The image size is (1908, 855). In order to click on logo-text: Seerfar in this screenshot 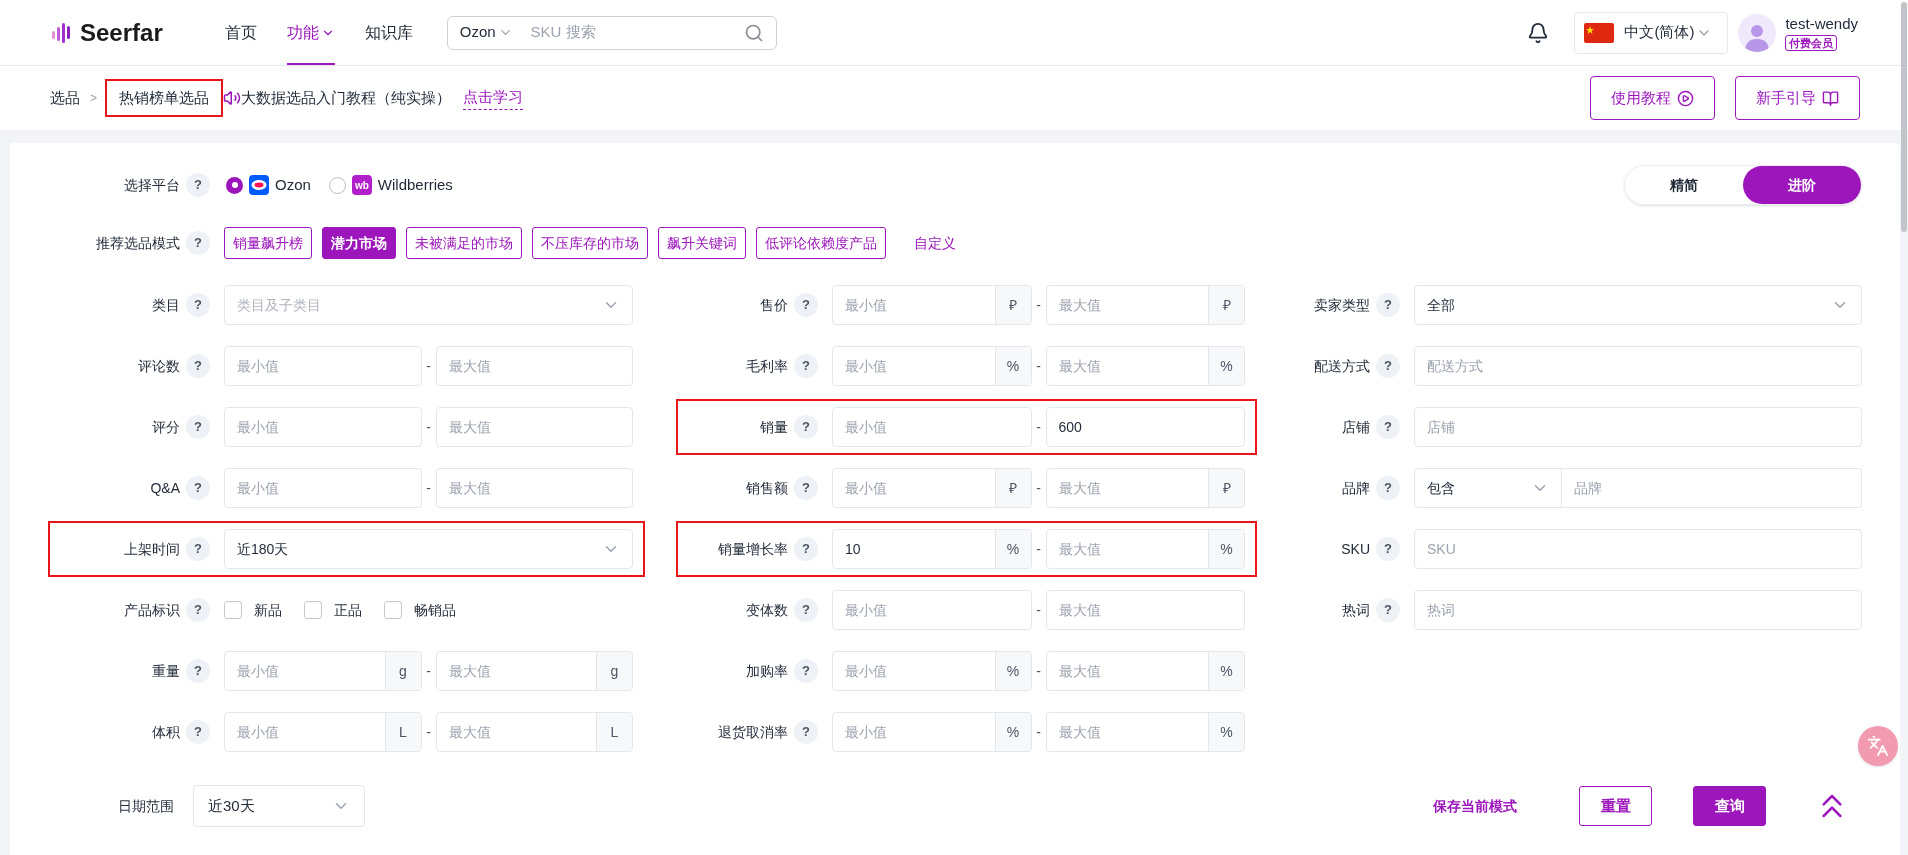, I will do `click(121, 32)`.